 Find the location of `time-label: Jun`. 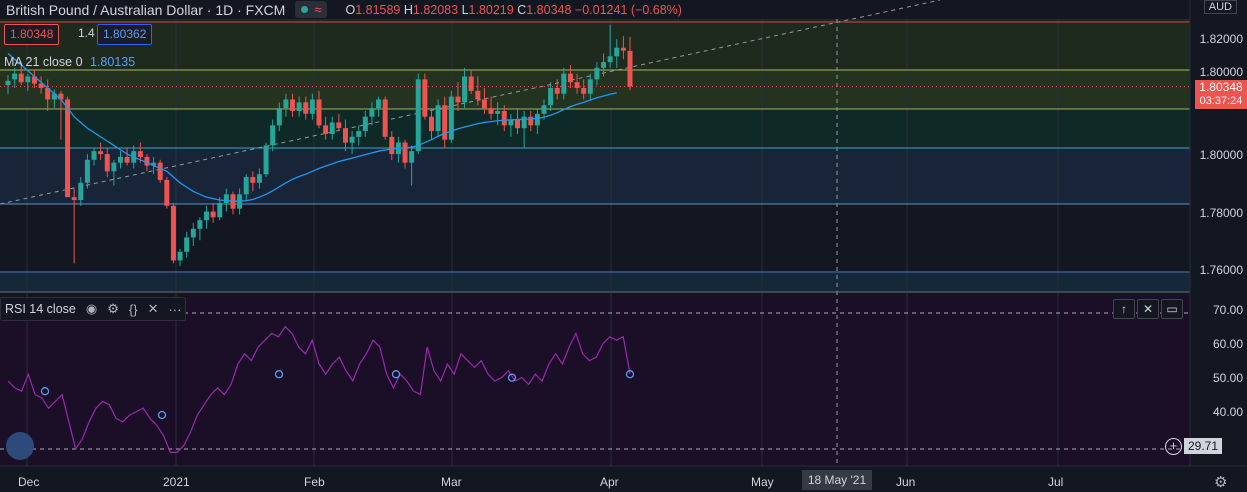

time-label: Jun is located at coordinates (906, 482).